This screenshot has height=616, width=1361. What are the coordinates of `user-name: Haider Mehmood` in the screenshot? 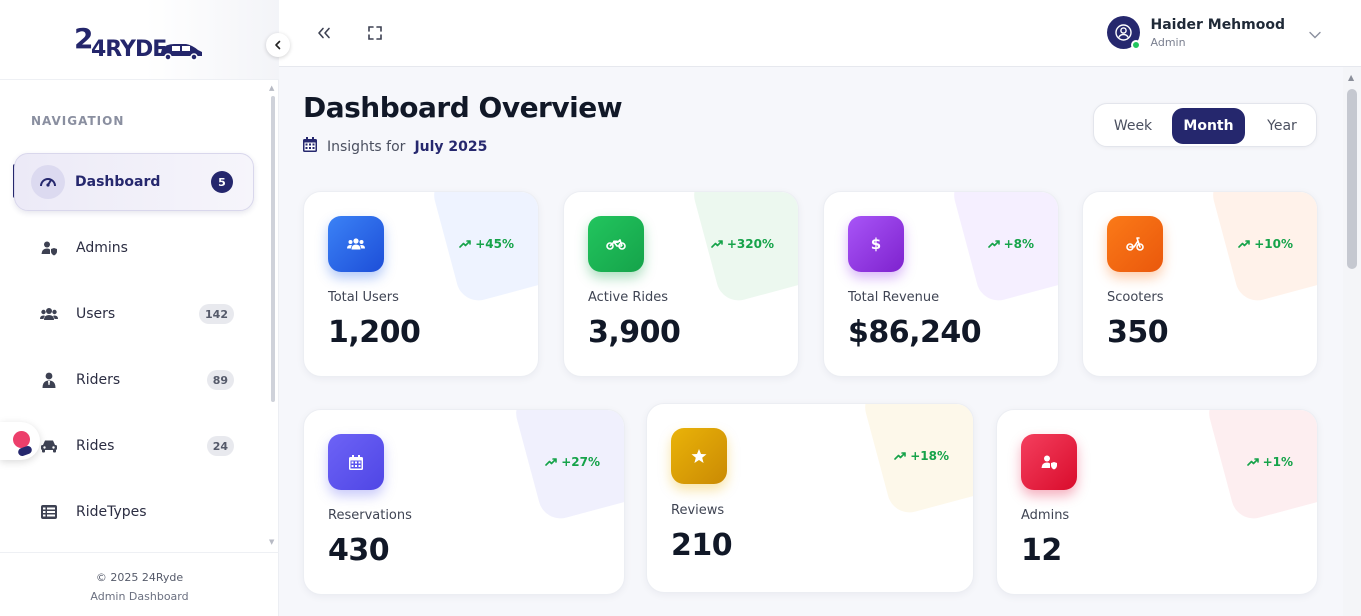 It's located at (1218, 24).